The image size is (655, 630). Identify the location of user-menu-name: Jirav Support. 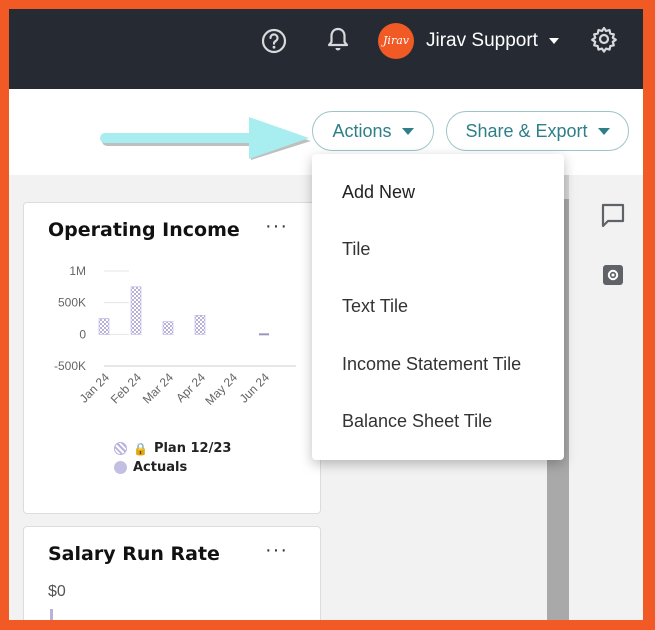
(482, 41).